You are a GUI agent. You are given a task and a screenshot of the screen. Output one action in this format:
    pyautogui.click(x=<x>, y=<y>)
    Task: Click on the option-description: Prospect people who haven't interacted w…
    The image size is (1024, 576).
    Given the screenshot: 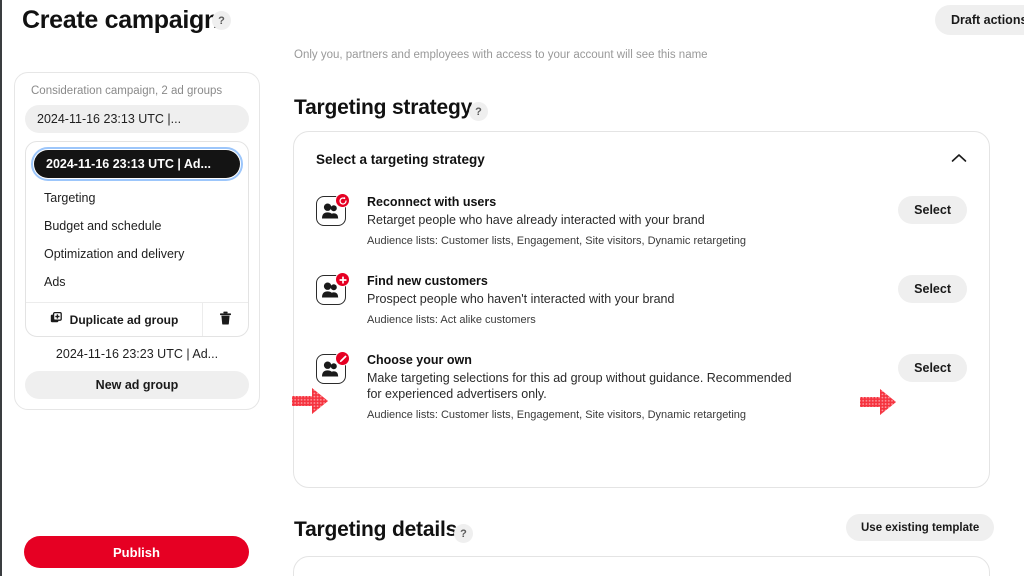 What is the action you would take?
    pyautogui.click(x=521, y=299)
    